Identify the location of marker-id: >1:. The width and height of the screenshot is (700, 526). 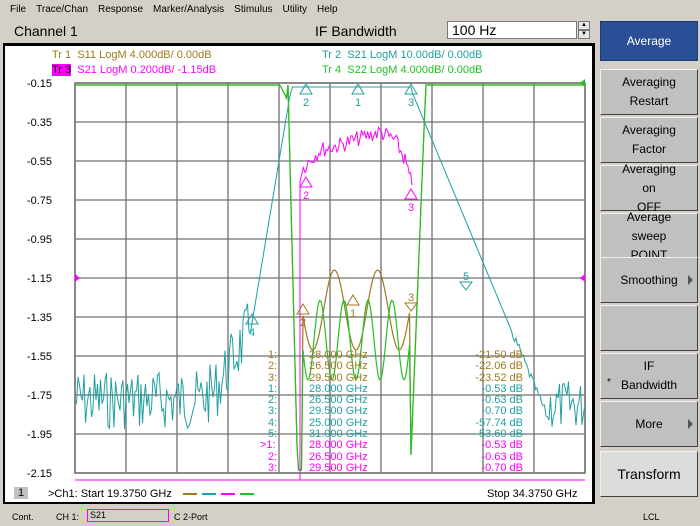
(268, 445).